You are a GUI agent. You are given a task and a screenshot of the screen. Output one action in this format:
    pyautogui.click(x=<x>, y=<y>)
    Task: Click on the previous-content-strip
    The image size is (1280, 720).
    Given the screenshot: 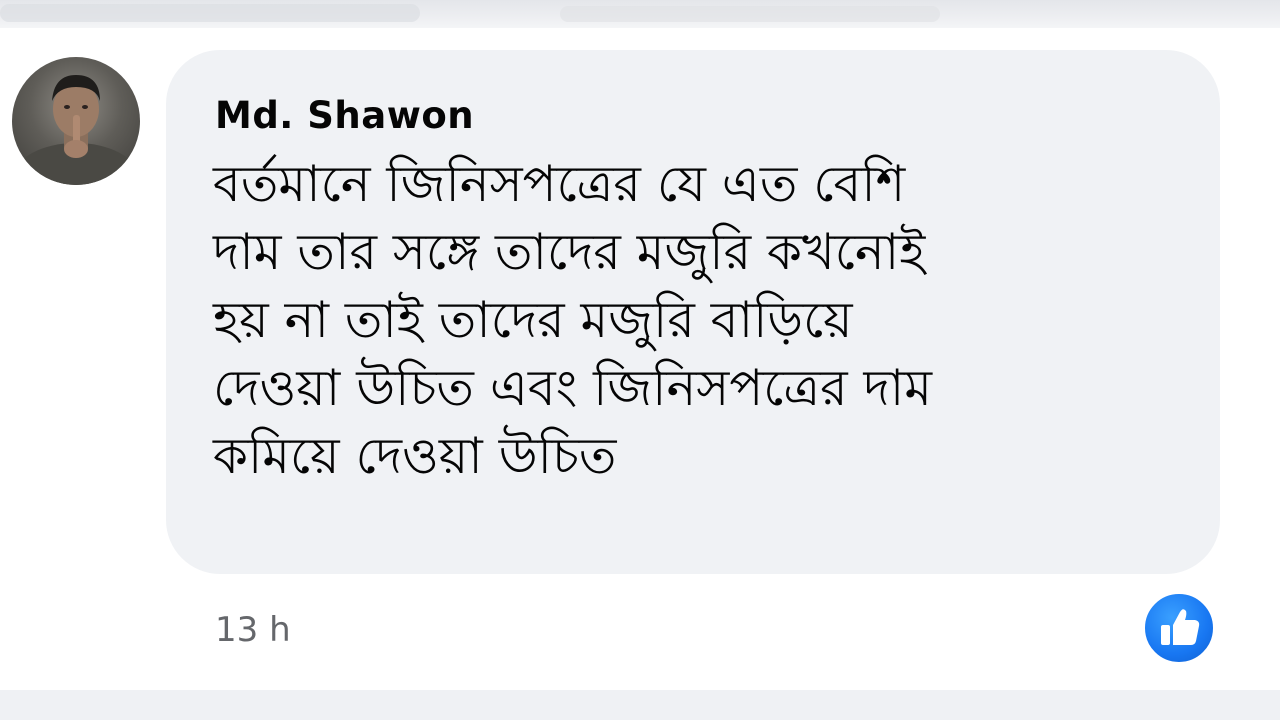 What is the action you would take?
    pyautogui.click(x=640, y=14)
    